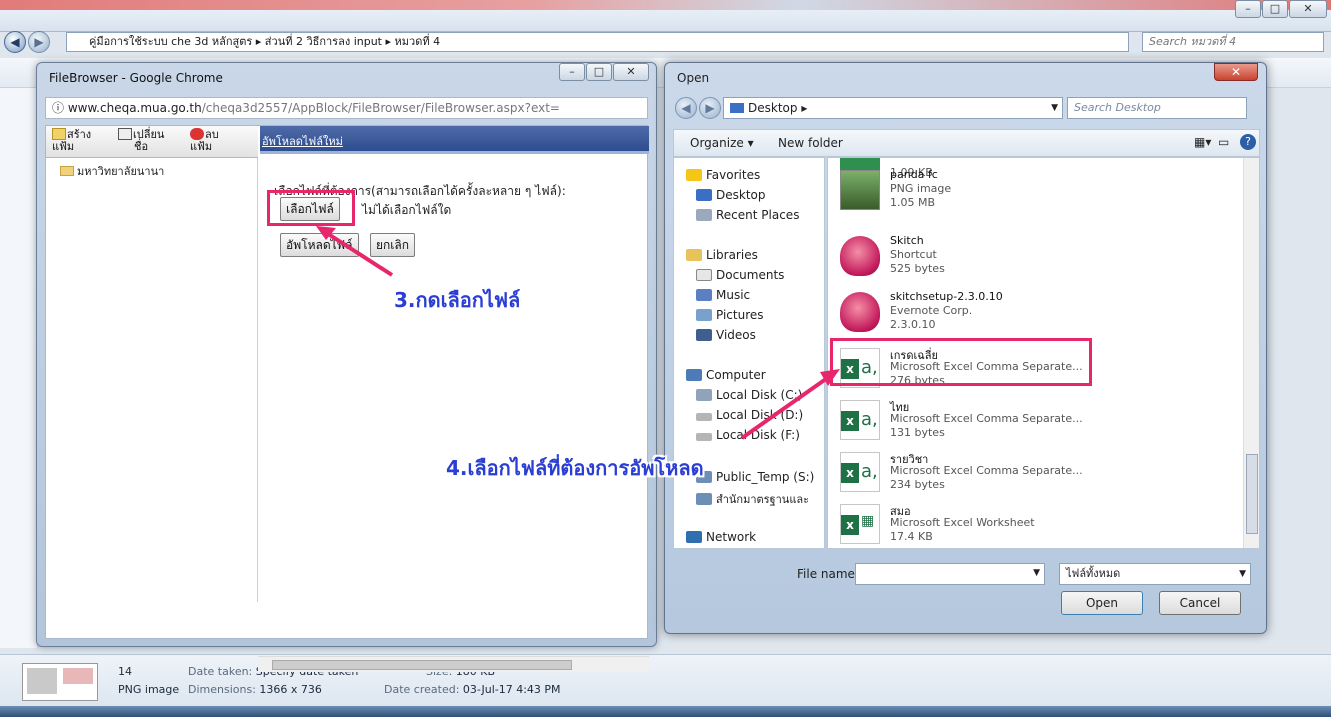 Image resolution: width=1331 pixels, height=717 pixels. Describe the element at coordinates (665, 5) in the screenshot. I see `explorer-titlebar` at that location.